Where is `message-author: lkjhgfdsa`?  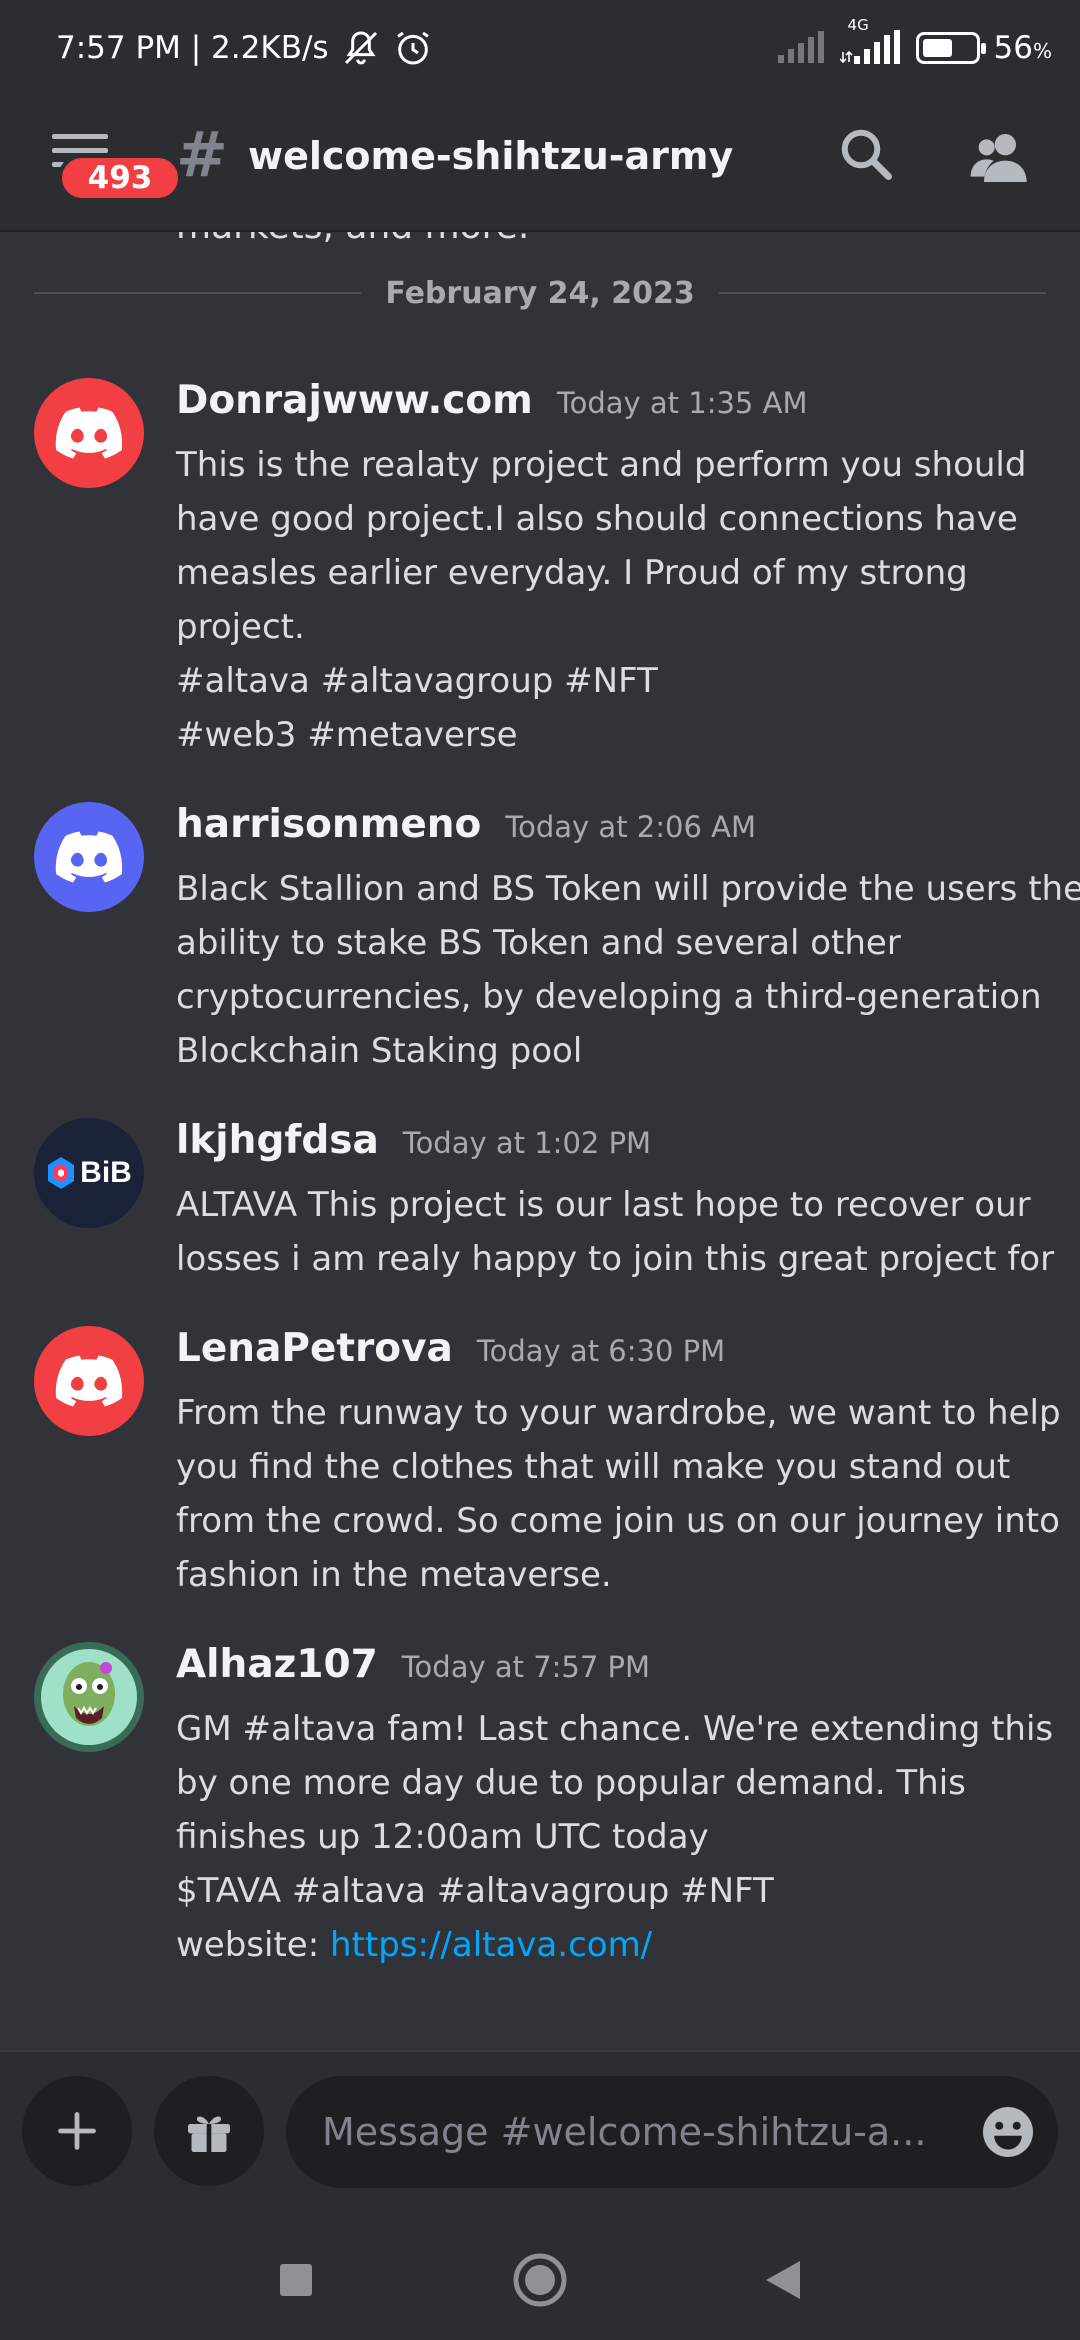
message-author: lkjhgfdsa is located at coordinates (277, 1140).